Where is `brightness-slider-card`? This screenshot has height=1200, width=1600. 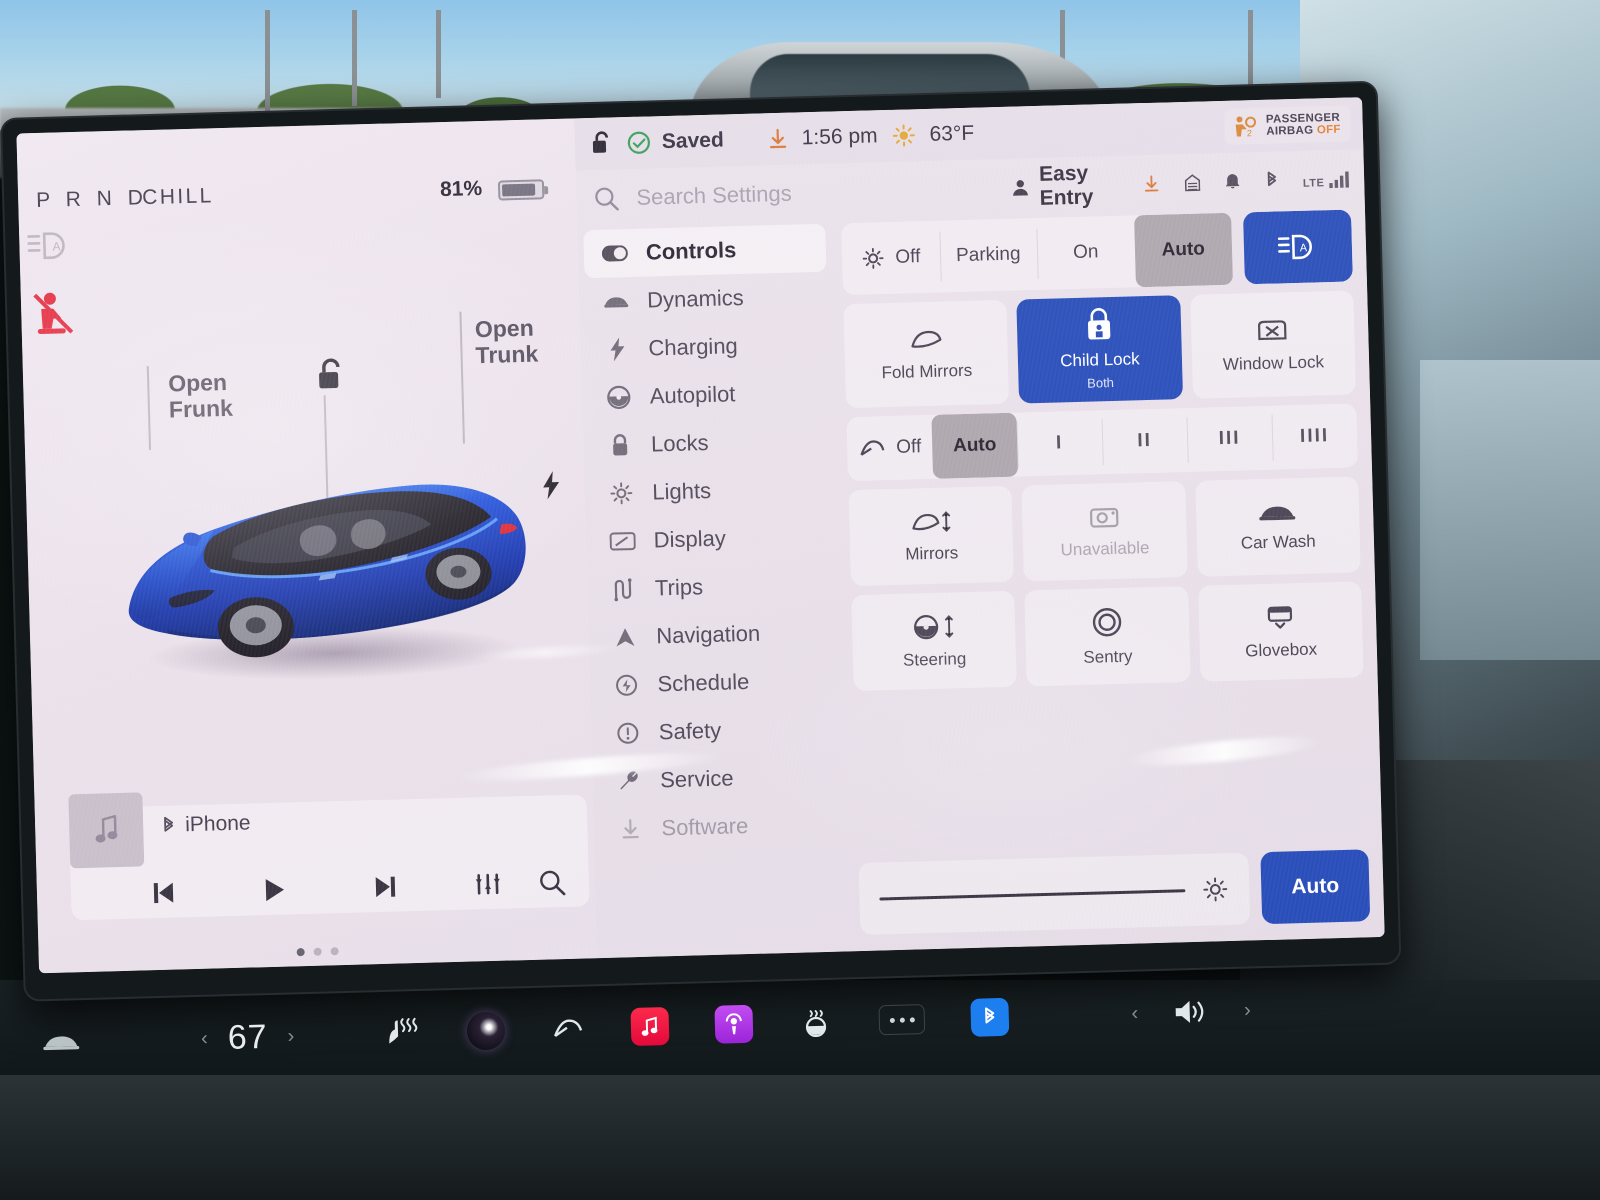 brightness-slider-card is located at coordinates (1054, 894).